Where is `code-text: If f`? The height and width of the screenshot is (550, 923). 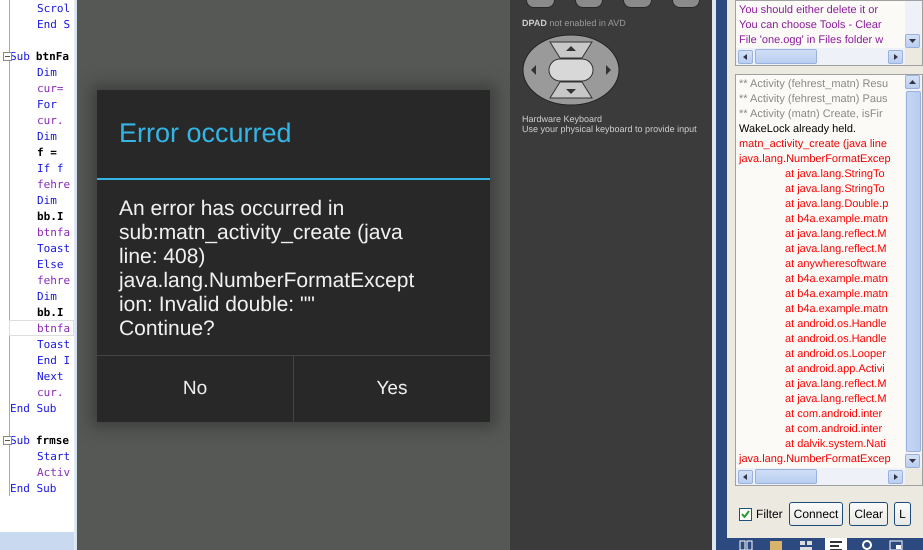
code-text: If f is located at coordinates (50, 168).